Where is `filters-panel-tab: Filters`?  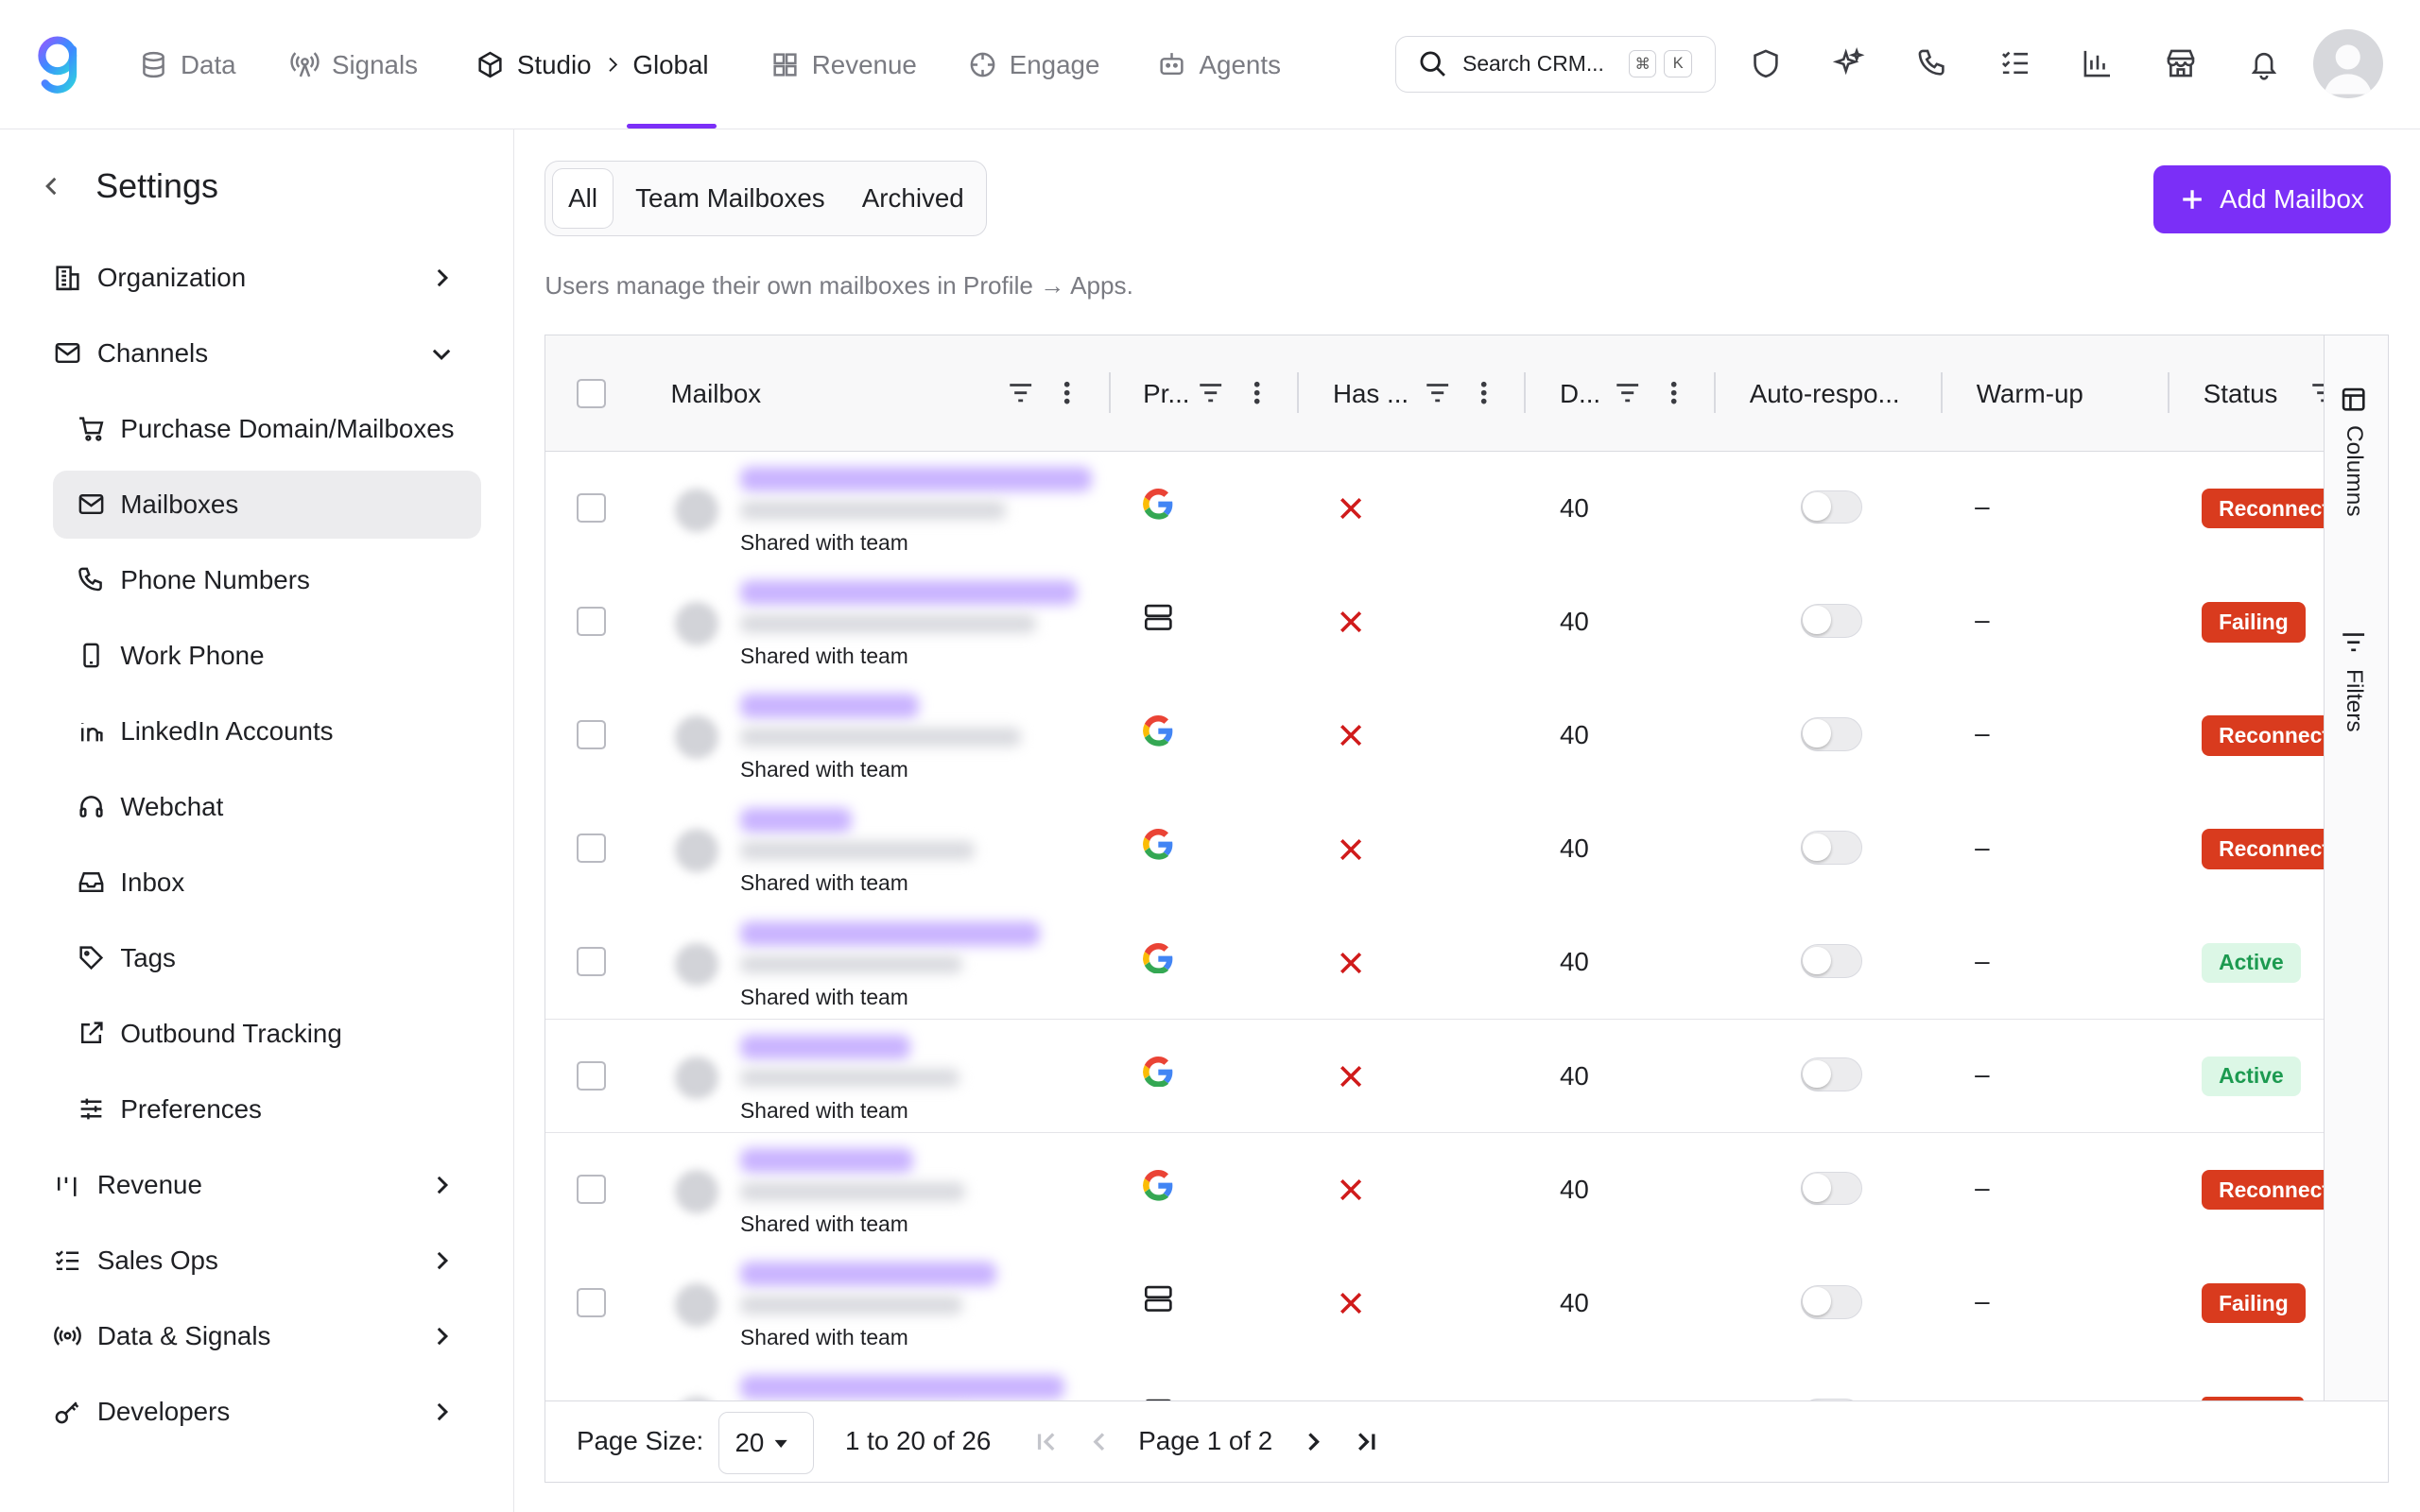
filters-panel-tab: Filters is located at coordinates (2353, 680).